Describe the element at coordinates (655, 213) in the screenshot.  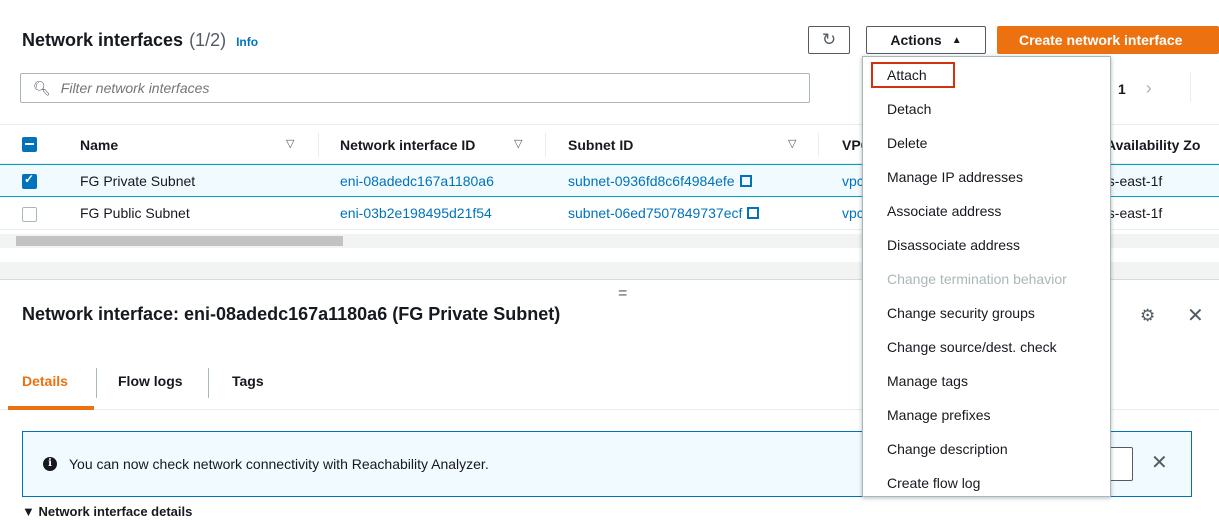
I see `row-subnet-text: subnet-06ed7507849737ecf` at that location.